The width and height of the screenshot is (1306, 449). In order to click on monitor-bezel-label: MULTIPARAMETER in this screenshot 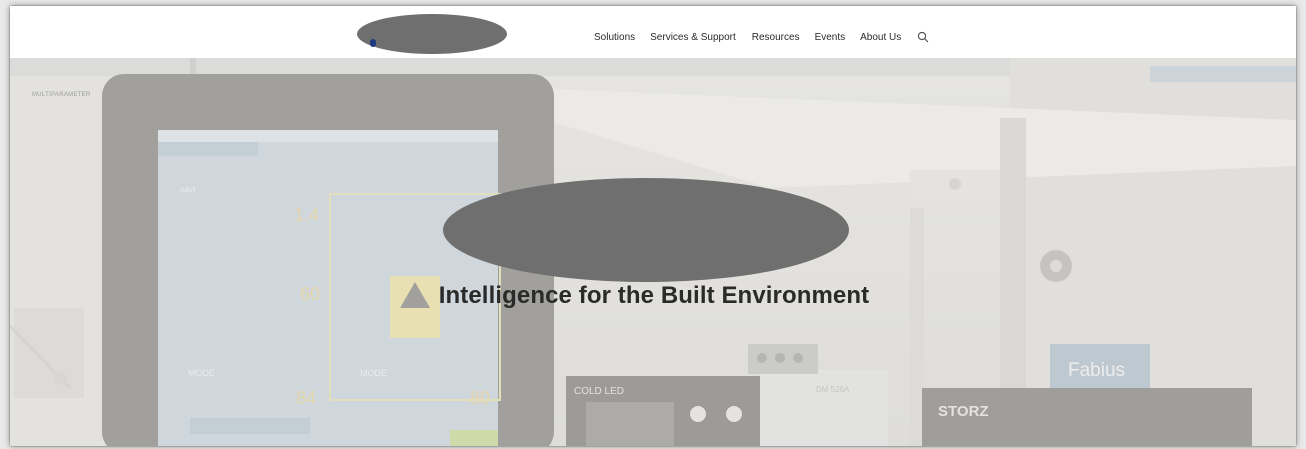, I will do `click(61, 95)`.